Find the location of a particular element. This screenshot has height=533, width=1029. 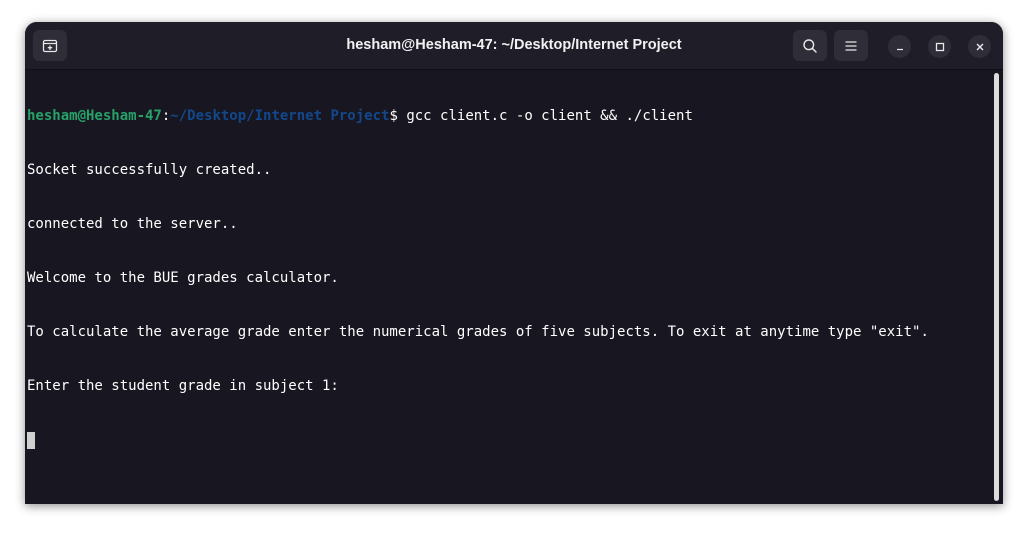

menu-button is located at coordinates (851, 45).